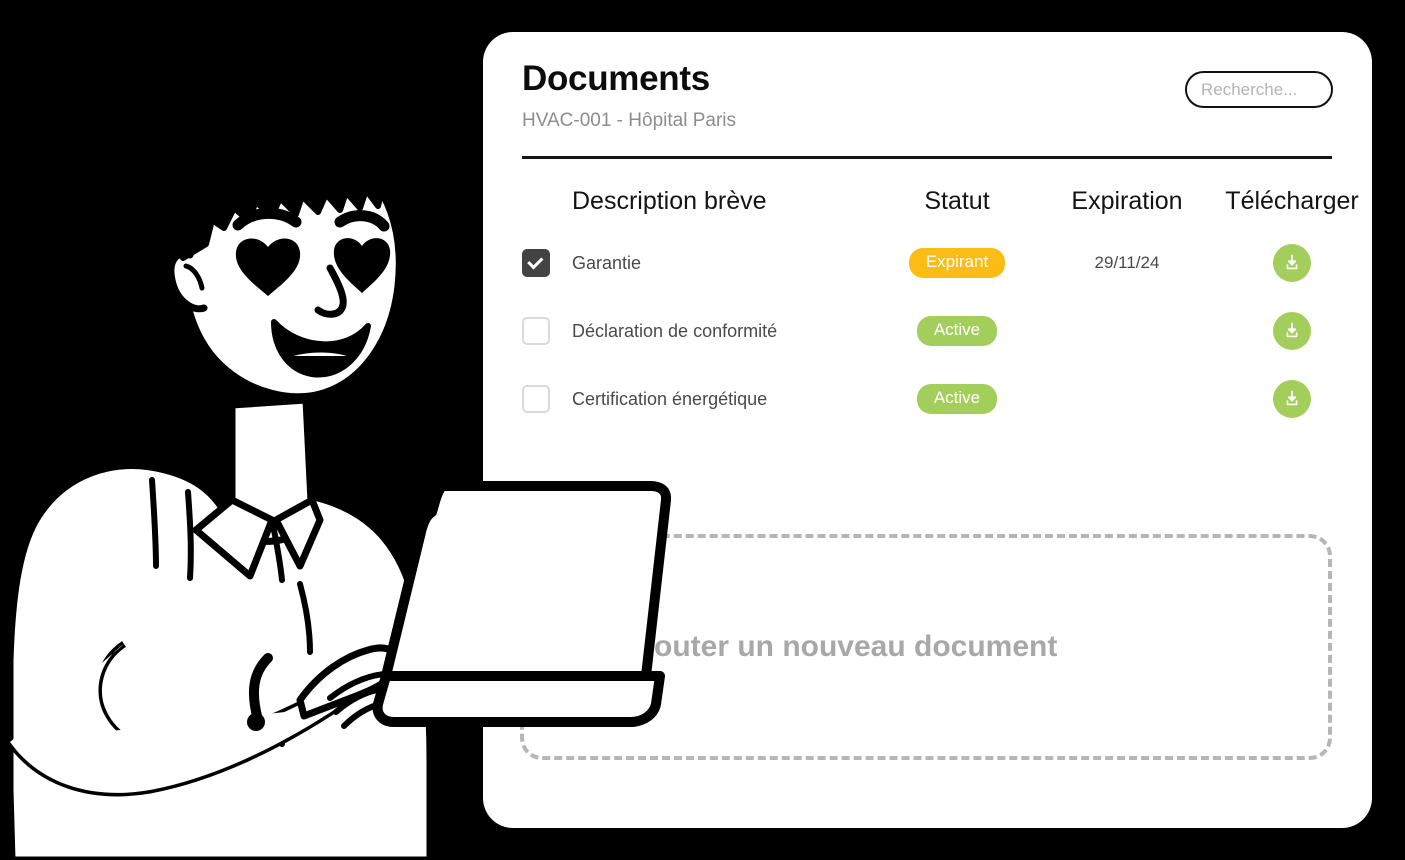 The image size is (1405, 860). Describe the element at coordinates (675, 330) in the screenshot. I see `document-name: Déclaration de conformité` at that location.